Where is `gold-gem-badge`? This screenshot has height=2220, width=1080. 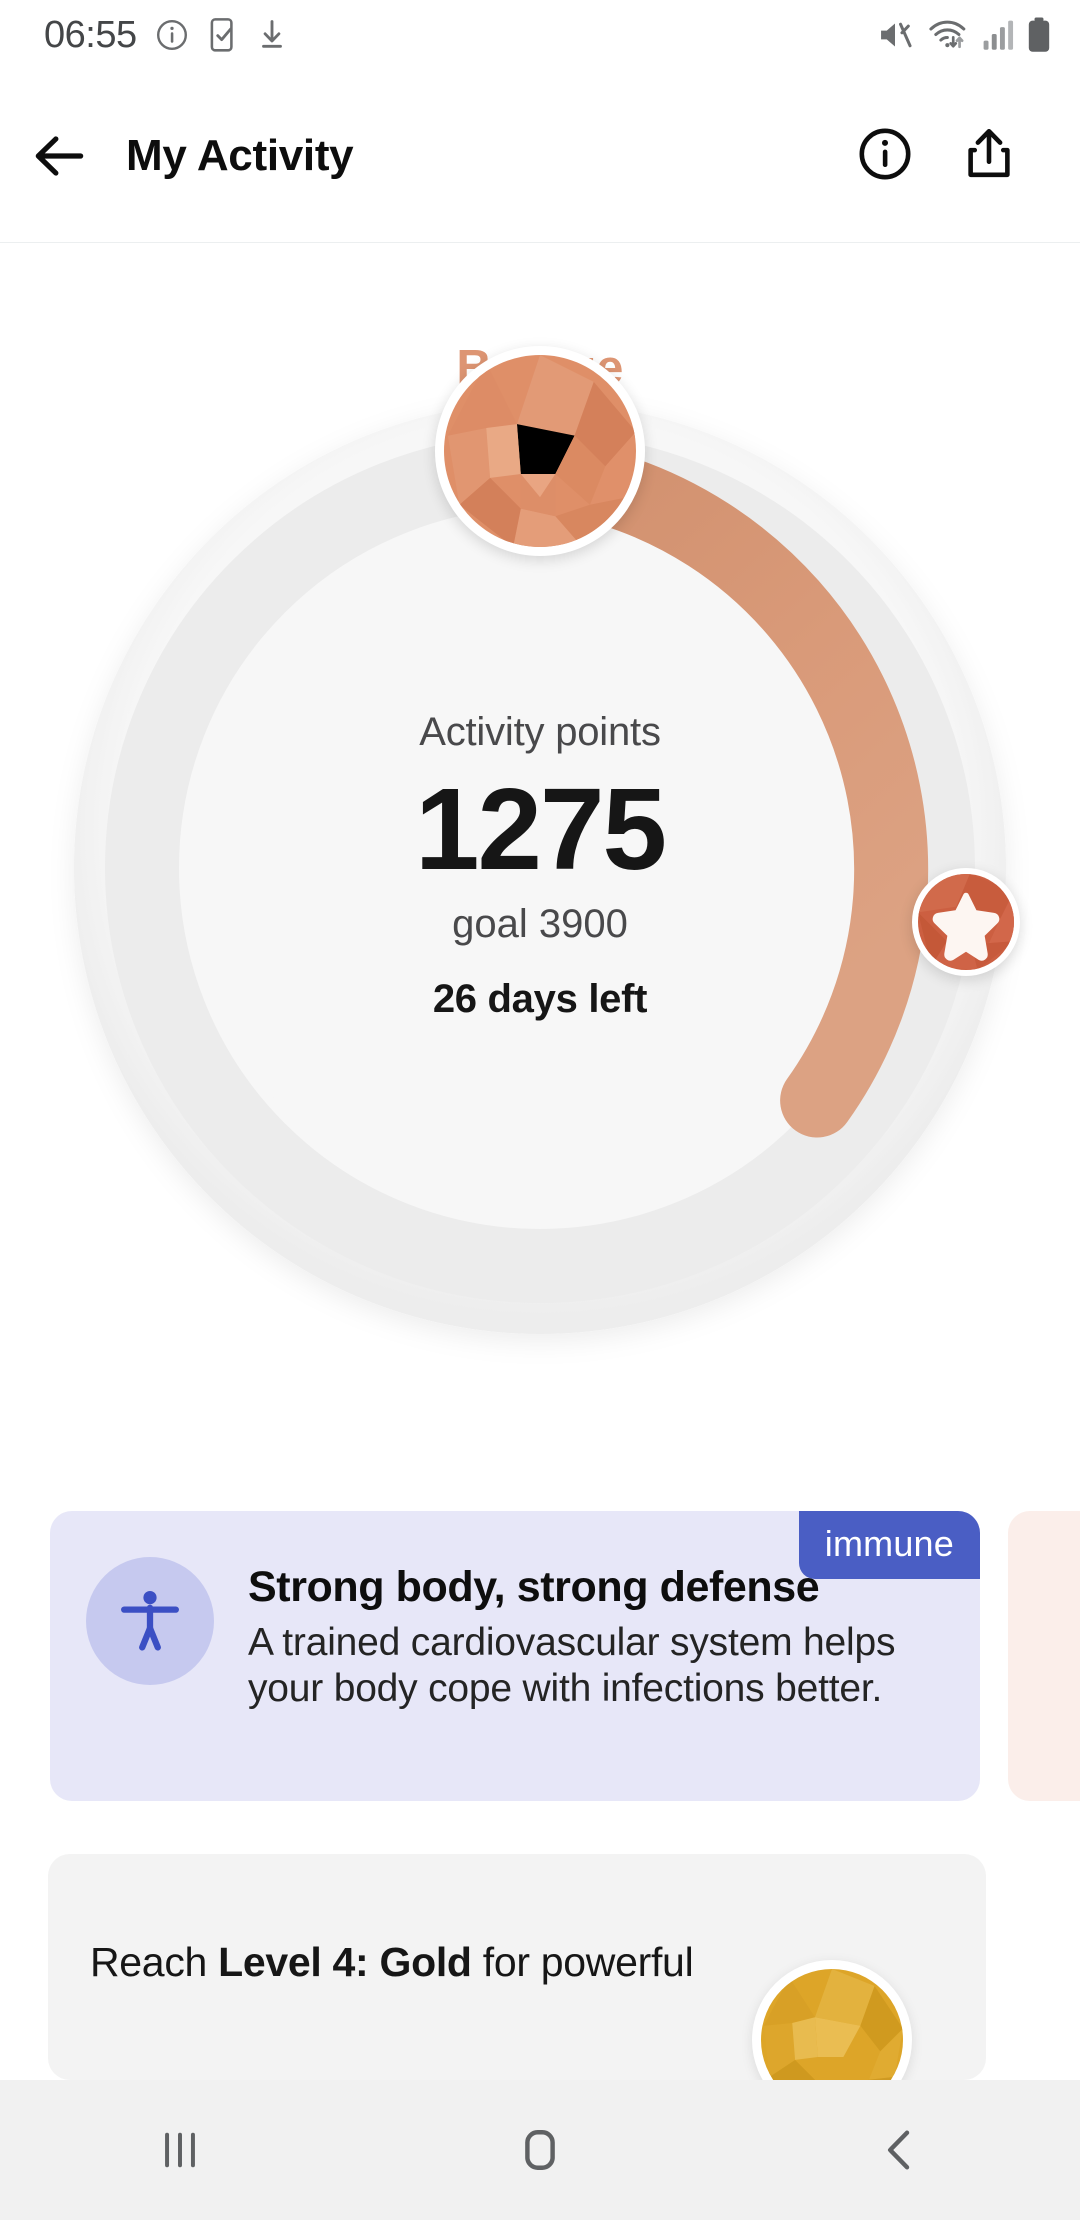 gold-gem-badge is located at coordinates (832, 2020).